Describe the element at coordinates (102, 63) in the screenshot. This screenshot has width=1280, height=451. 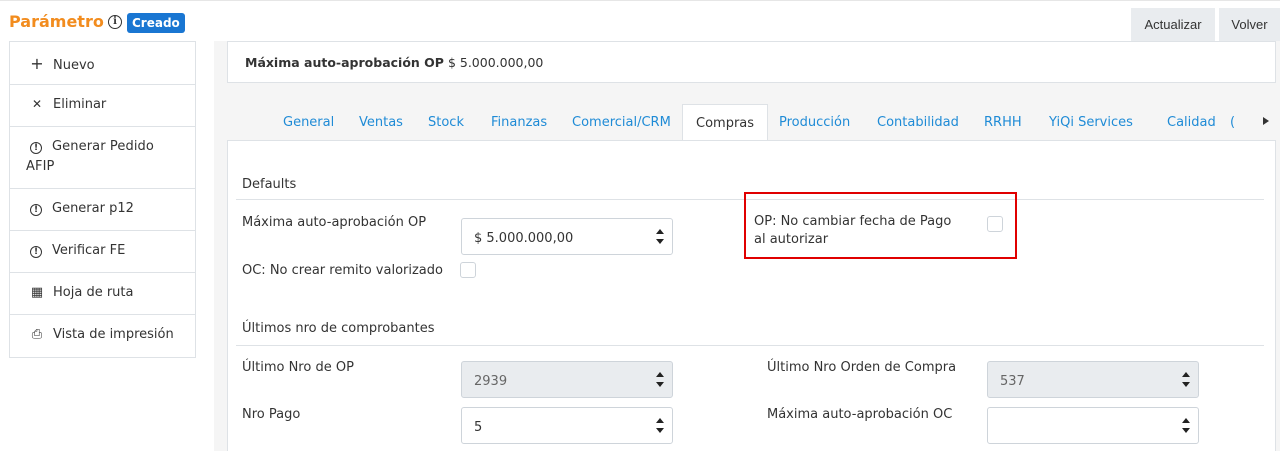
I see `sidebar-item-nuevo: + Nuevo` at that location.